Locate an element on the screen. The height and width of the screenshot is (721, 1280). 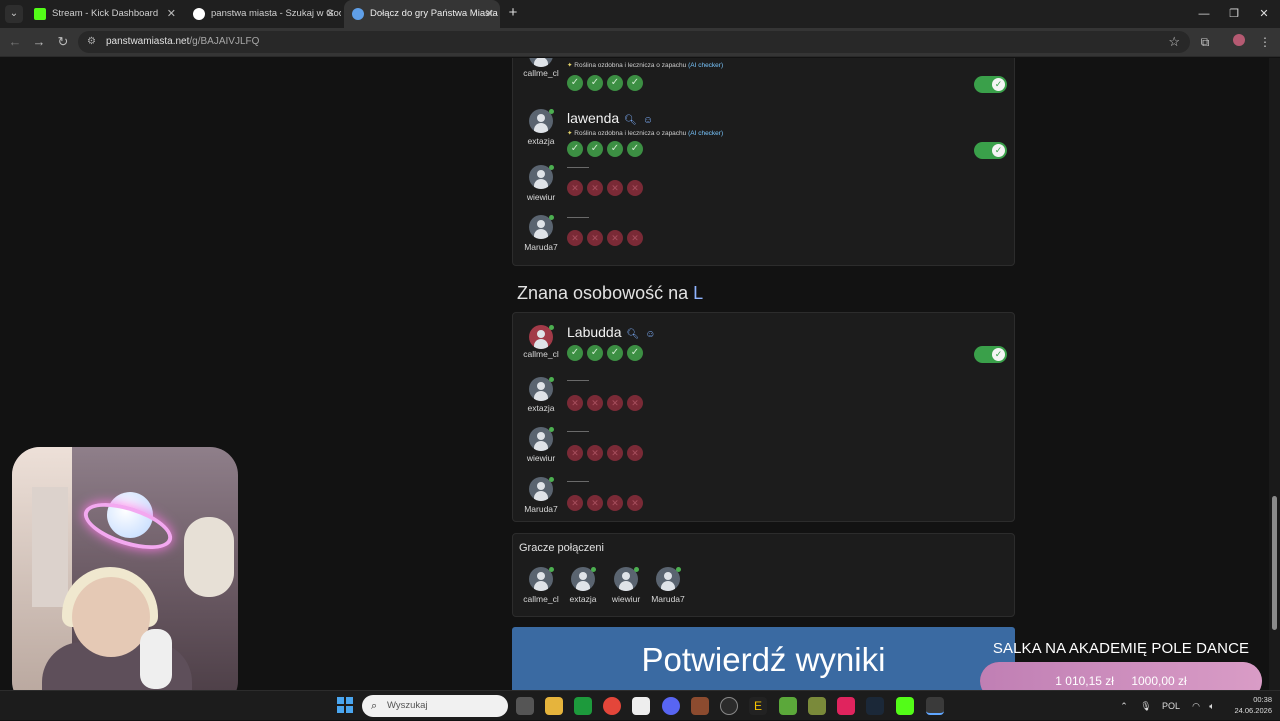
task-view-icon is located at coordinates (525, 706).